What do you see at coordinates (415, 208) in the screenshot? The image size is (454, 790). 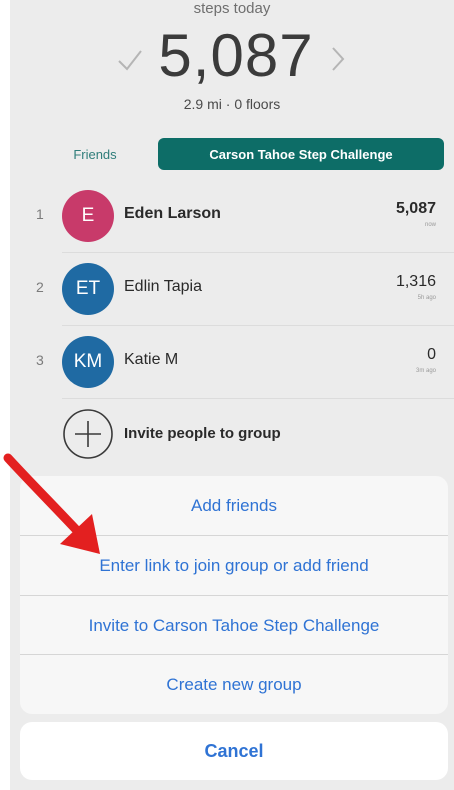 I see `member-steps: 5,087` at bounding box center [415, 208].